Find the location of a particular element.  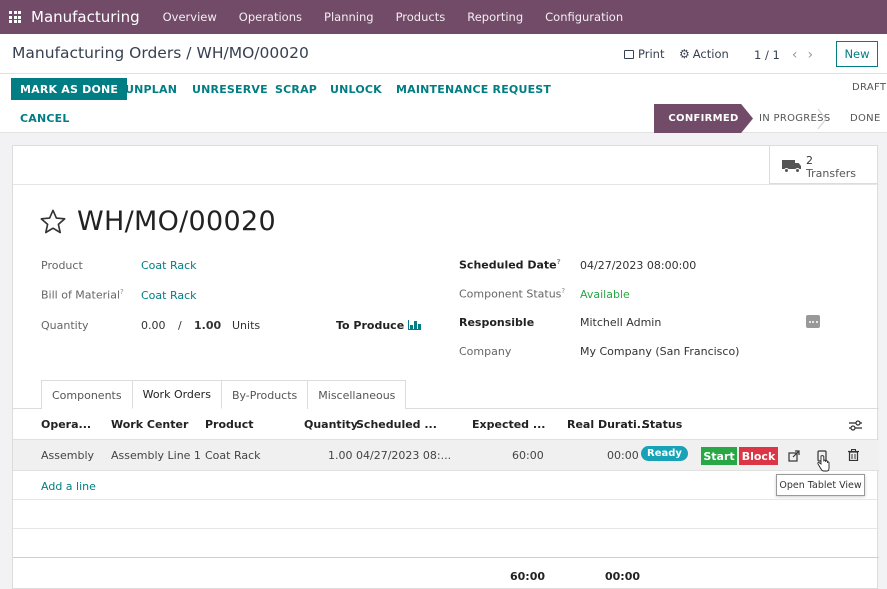

record-title: WH/MO/00020 is located at coordinates (176, 221).